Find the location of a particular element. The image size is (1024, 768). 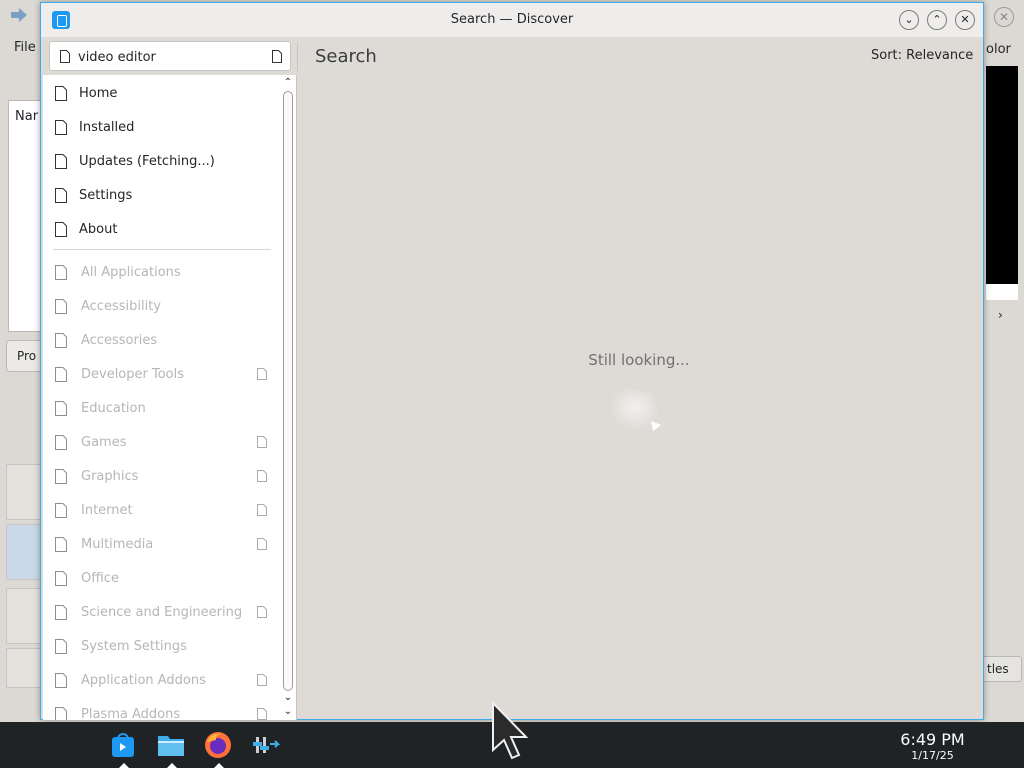

title-bar: Search — Discover ⌄ ⌃ ✕ is located at coordinates (512, 20).